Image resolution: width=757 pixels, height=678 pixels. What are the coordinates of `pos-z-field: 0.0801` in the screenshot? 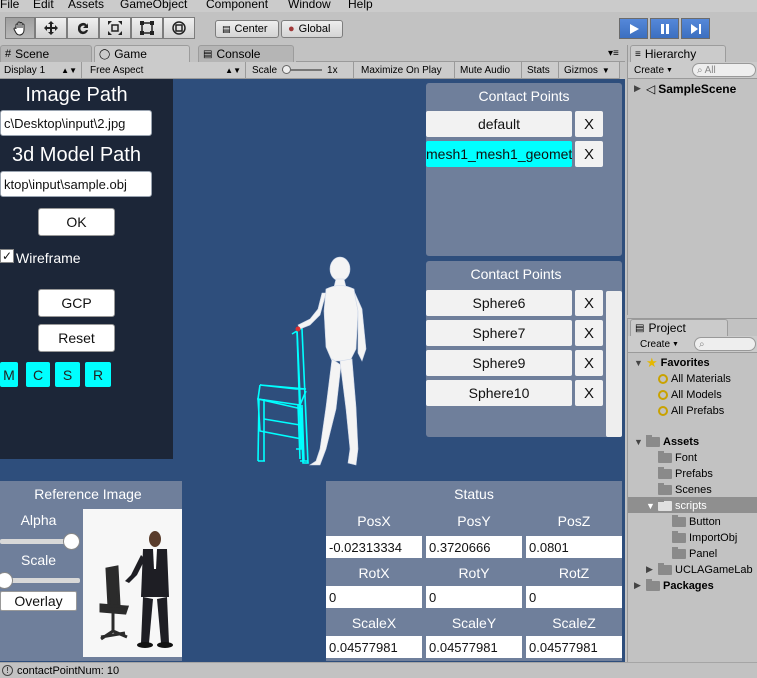 It's located at (574, 547).